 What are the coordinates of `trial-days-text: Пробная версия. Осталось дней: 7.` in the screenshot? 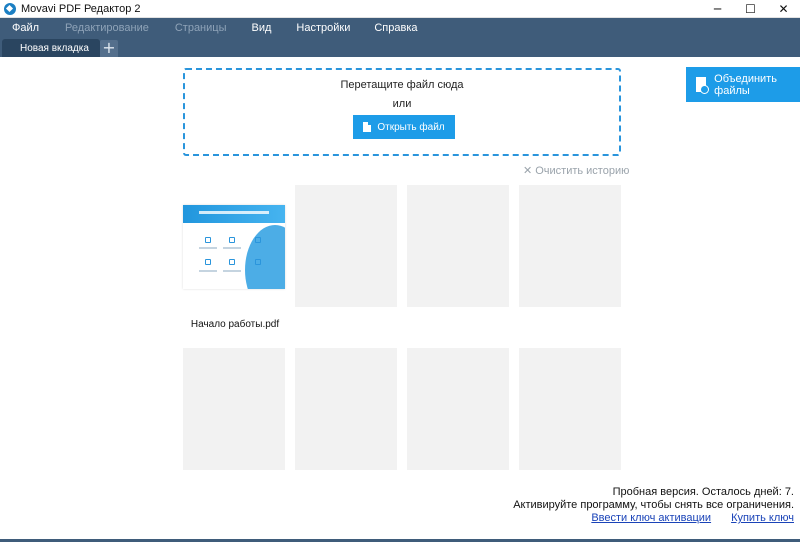 It's located at (703, 492).